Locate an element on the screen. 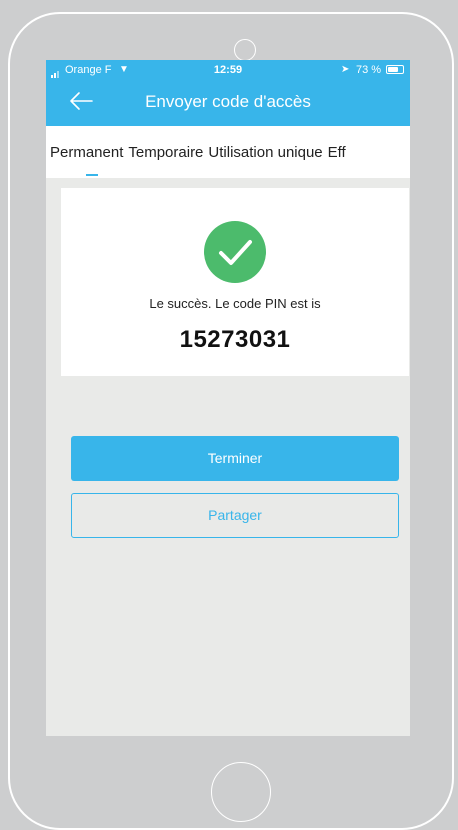 This screenshot has width=458, height=830. tab-overflow-fade is located at coordinates (399, 152).